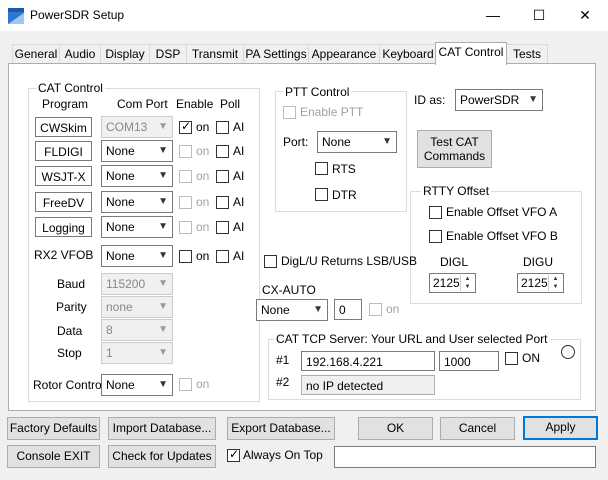 This screenshot has height=480, width=608. Describe the element at coordinates (275, 310) in the screenshot. I see `cx-auto-value: None` at that location.